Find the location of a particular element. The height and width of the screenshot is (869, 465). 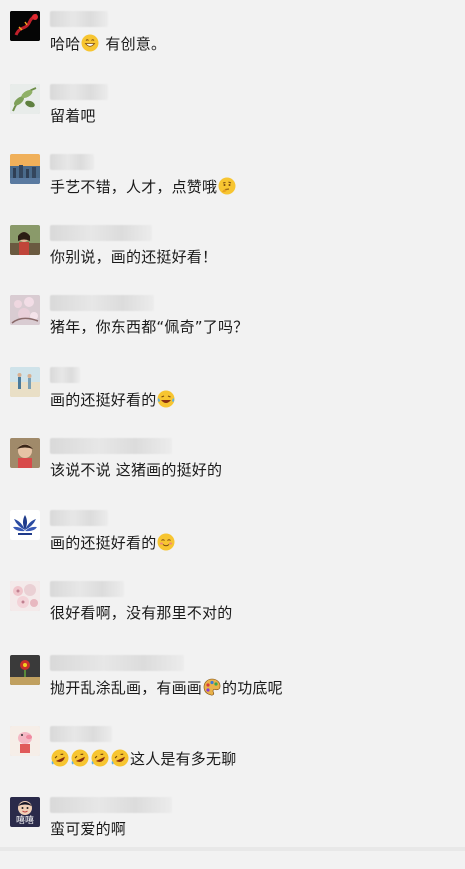

comment-text-part: 你别说，画的还挺好看！ is located at coordinates (134, 257).